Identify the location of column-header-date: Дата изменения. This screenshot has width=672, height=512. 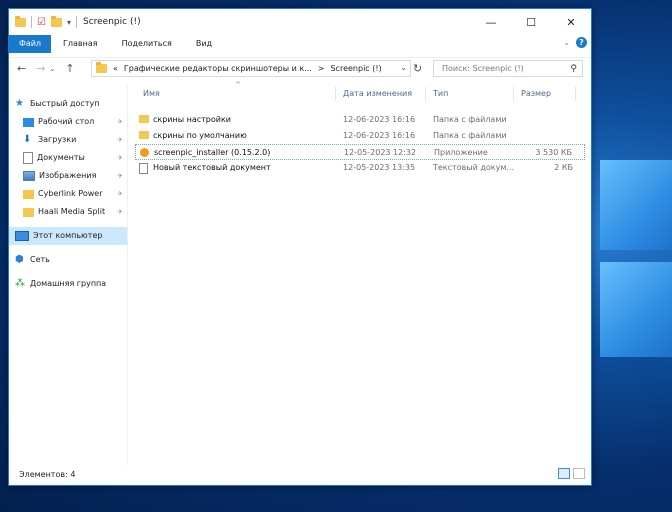
(377, 93).